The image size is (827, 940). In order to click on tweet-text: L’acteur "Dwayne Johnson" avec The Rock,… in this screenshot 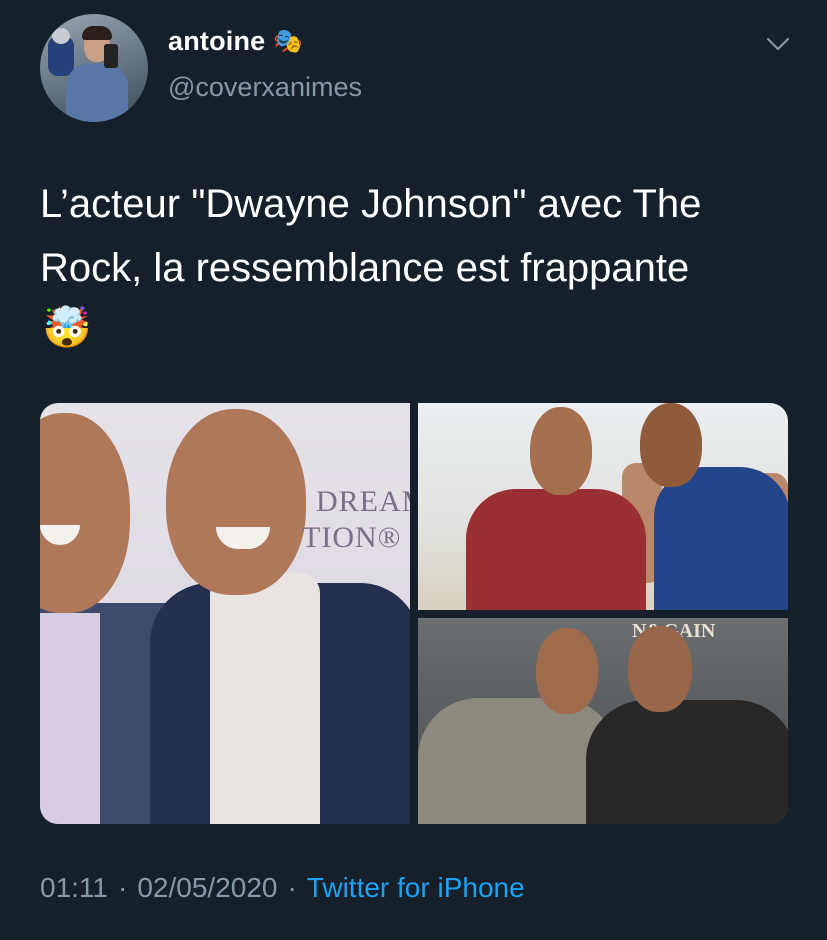, I will do `click(371, 236)`.